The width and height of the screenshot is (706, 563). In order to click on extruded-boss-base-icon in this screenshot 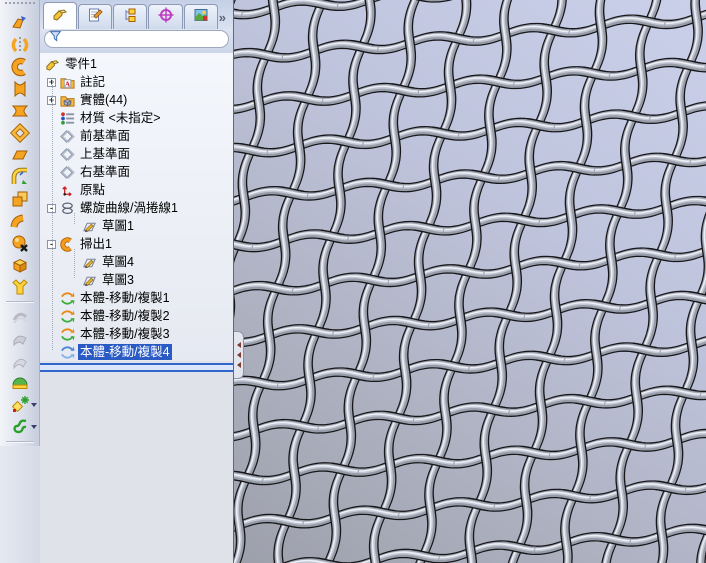, I will do `click(20, 23)`.